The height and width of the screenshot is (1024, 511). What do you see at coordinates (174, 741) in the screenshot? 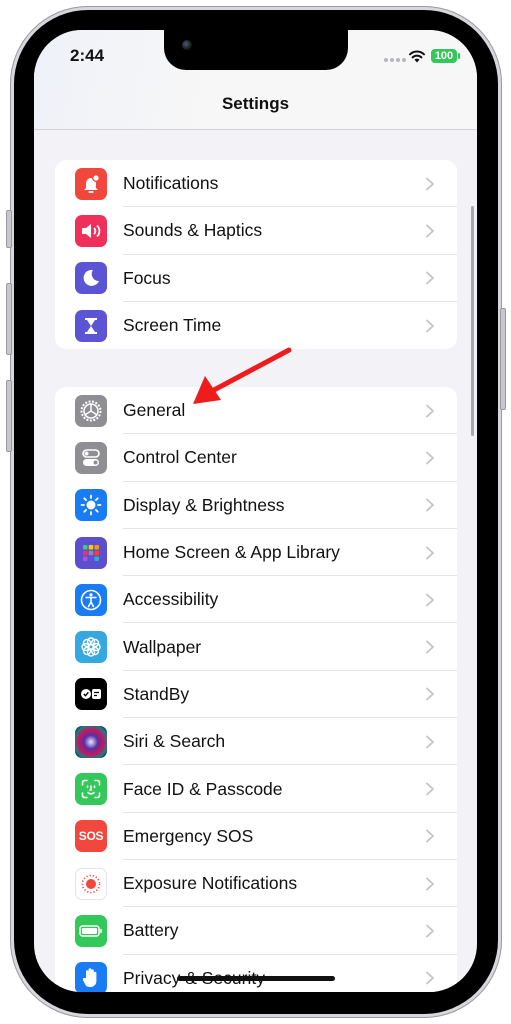
I see `row-label: Siri & Search` at bounding box center [174, 741].